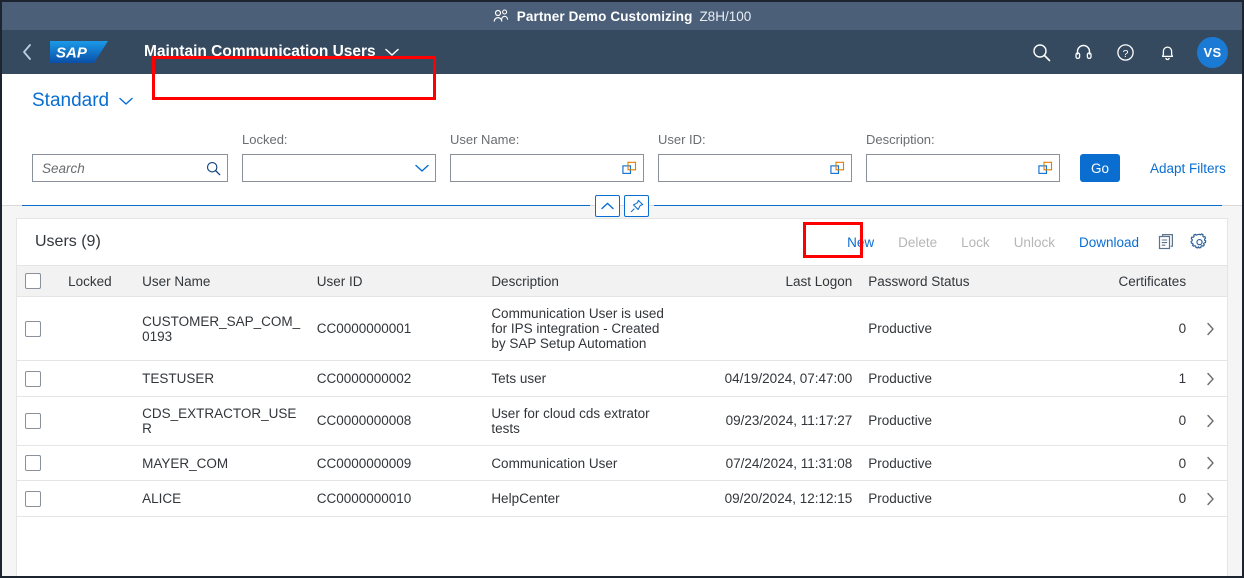 This screenshot has height=578, width=1244. Describe the element at coordinates (396, 281) in the screenshot. I see `column-header-user-id: User ID` at that location.